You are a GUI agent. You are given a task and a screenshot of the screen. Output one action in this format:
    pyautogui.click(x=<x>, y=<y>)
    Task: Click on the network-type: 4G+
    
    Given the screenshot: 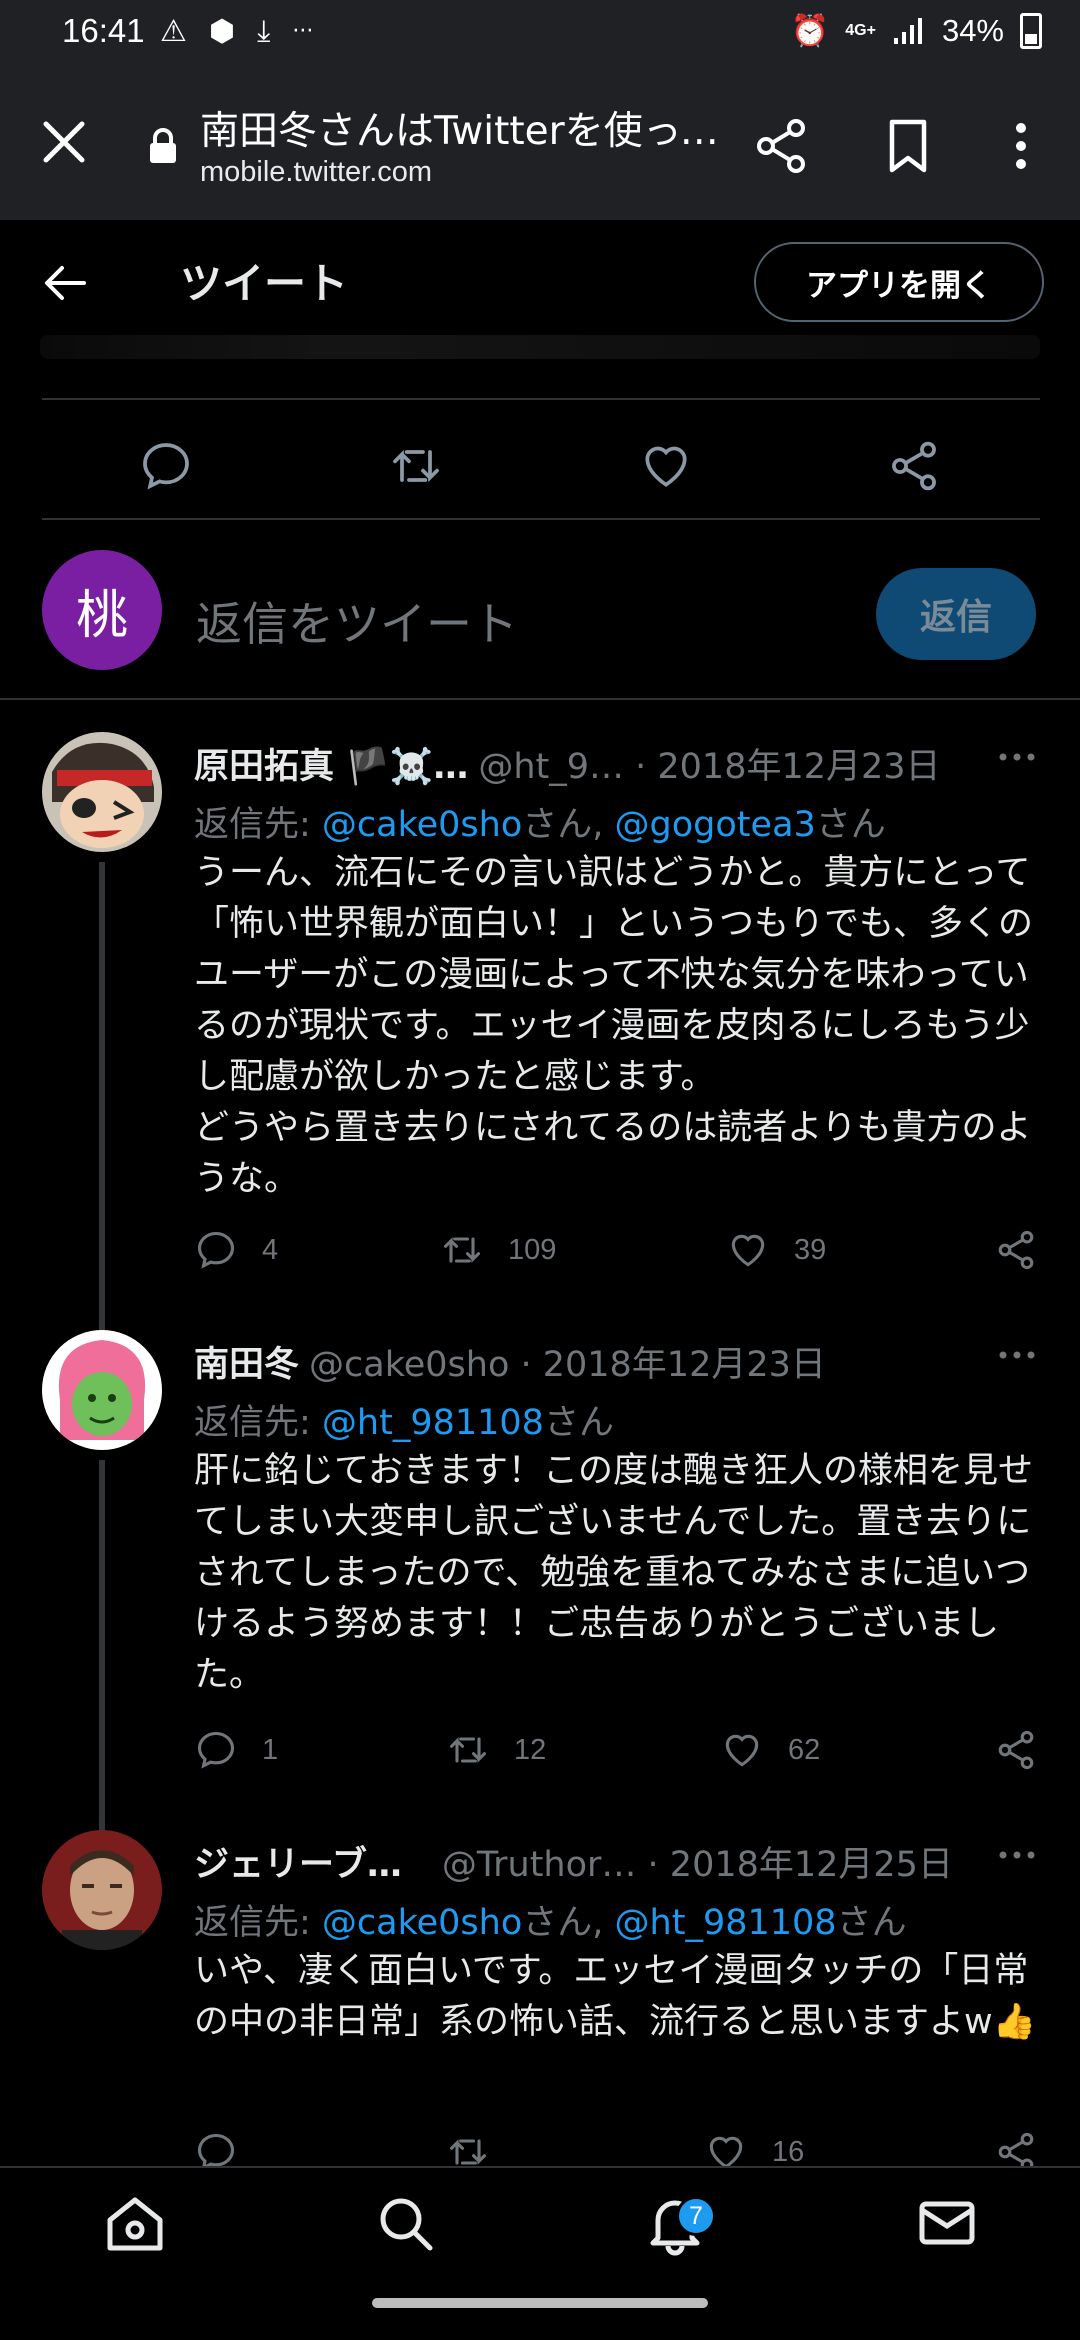 What is the action you would take?
    pyautogui.click(x=860, y=30)
    